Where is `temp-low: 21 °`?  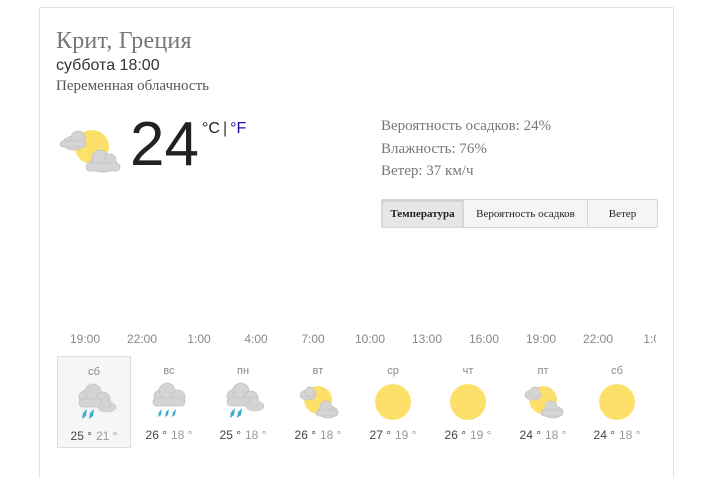 temp-low: 21 ° is located at coordinates (107, 436).